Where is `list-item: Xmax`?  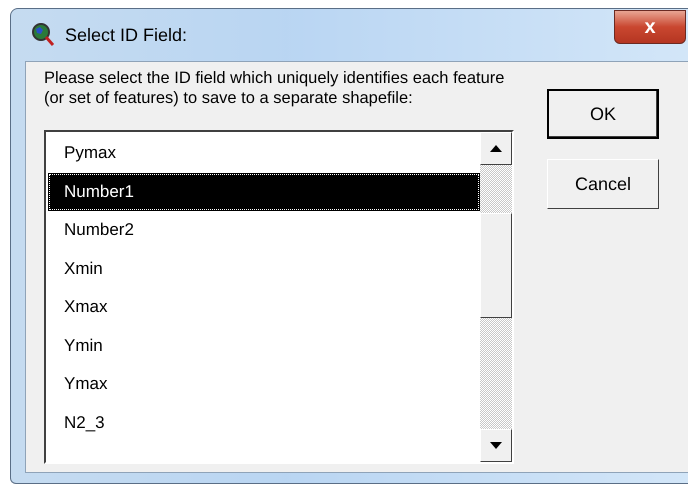
list-item: Xmax is located at coordinates (264, 307).